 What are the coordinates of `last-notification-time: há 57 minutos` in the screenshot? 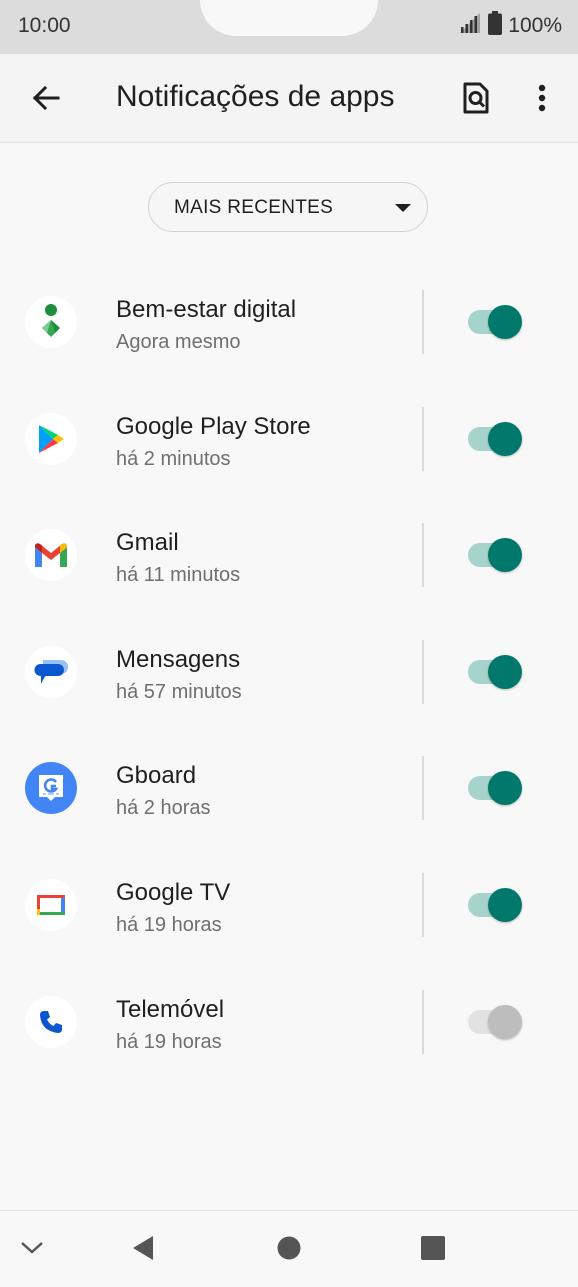 It's located at (179, 692).